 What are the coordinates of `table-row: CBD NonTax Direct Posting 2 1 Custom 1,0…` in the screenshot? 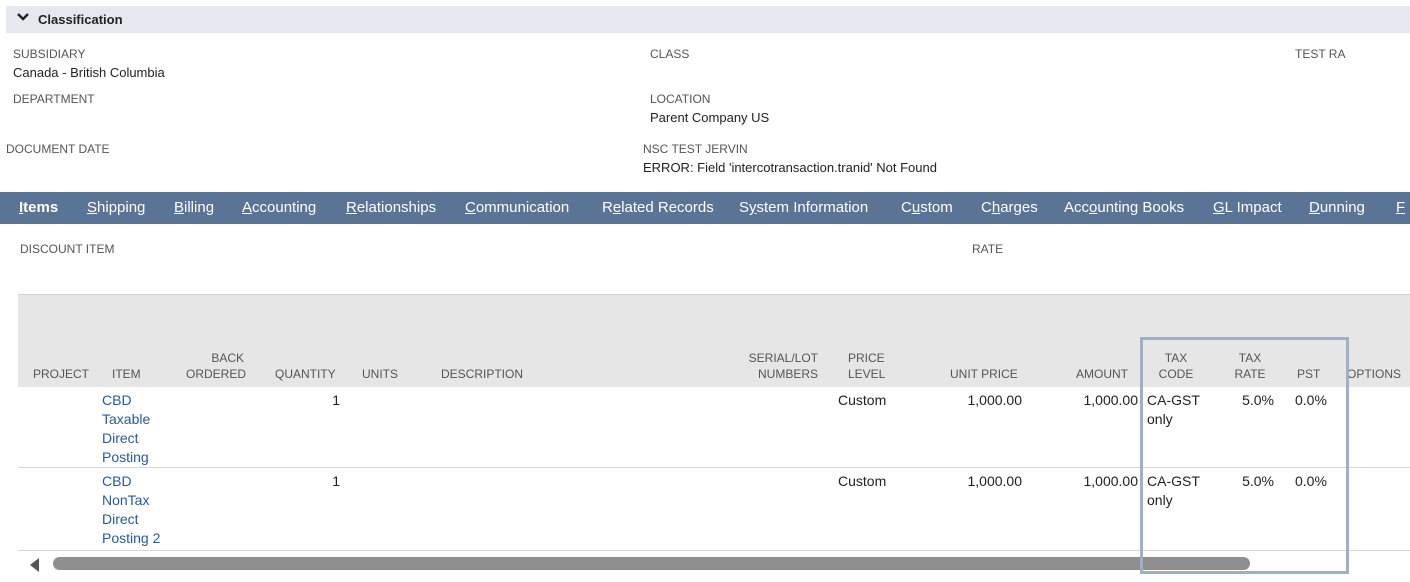 It's located at (714, 509).